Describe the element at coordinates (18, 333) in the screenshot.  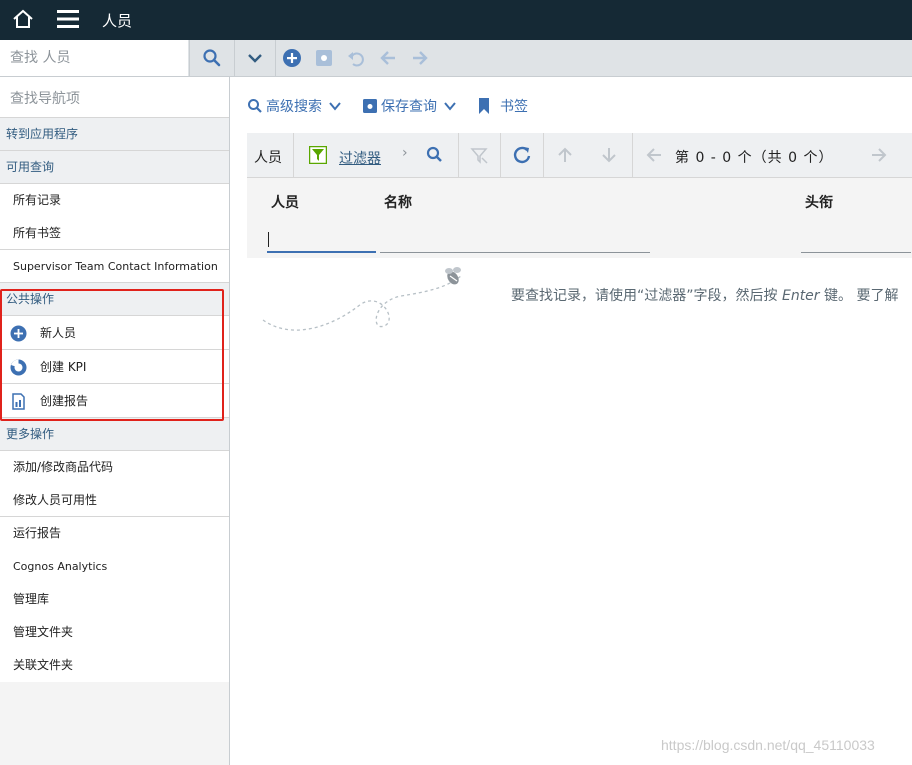
I see `add-circle-icon` at that location.